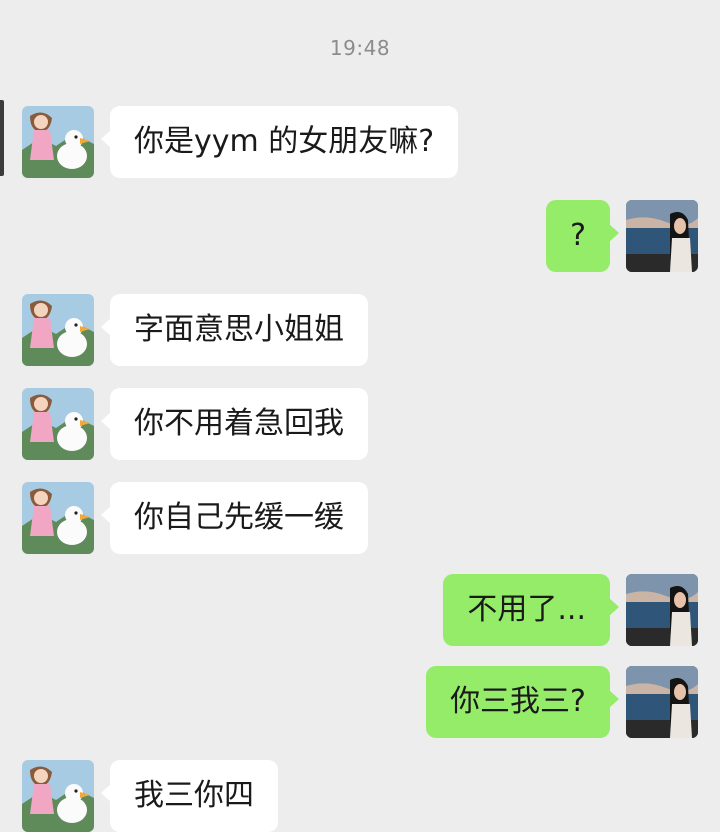 Image resolution: width=720 pixels, height=832 pixels. Describe the element at coordinates (360, 48) in the screenshot. I see `chat-timestamp: 19:48` at that location.